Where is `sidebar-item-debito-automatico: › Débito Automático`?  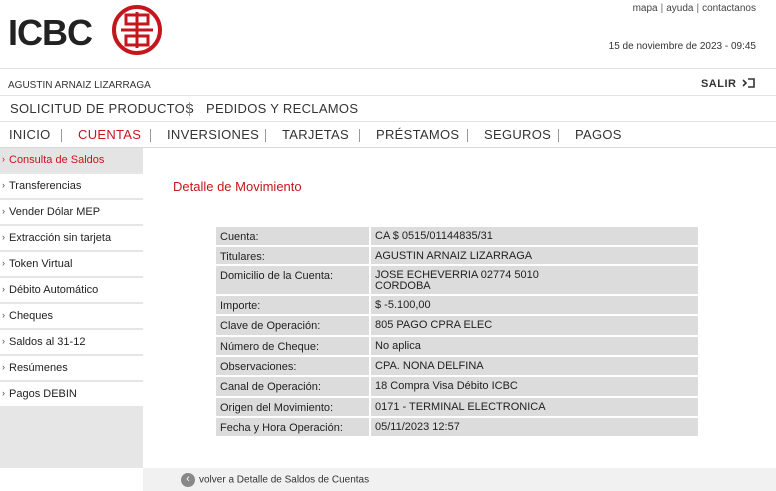
sidebar-item-debito-automatico: › Débito Automático is located at coordinates (71, 291).